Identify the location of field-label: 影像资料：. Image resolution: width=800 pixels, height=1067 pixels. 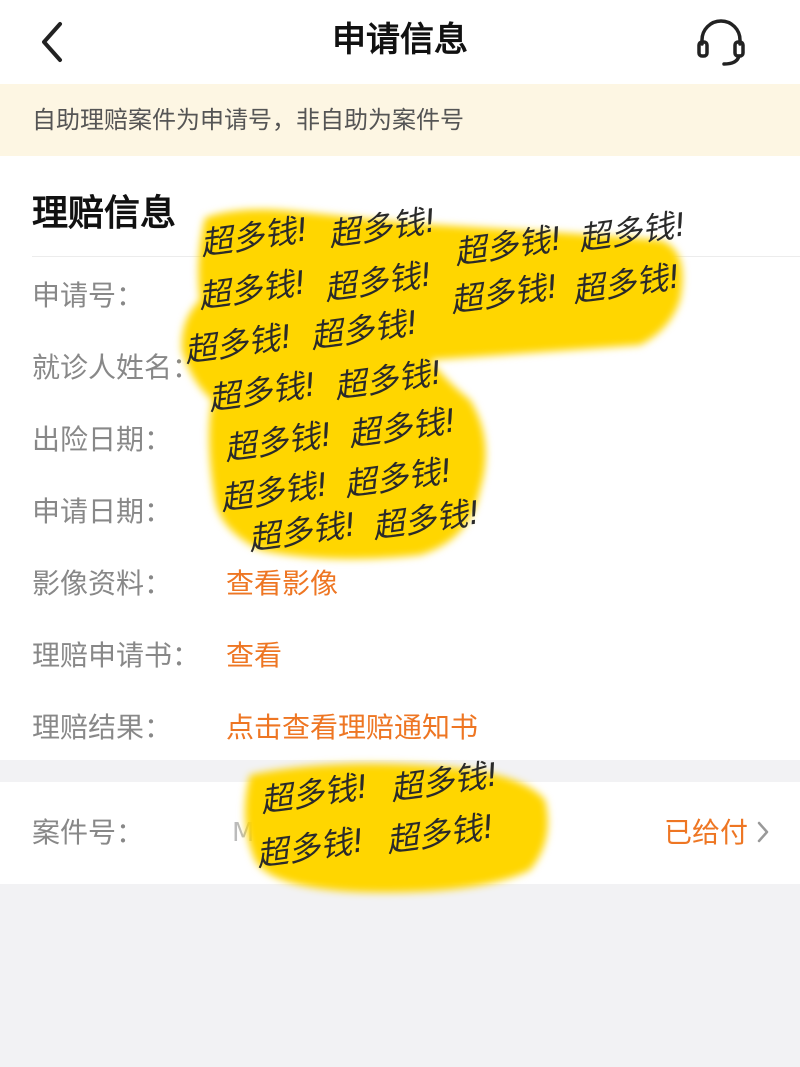
(102, 583).